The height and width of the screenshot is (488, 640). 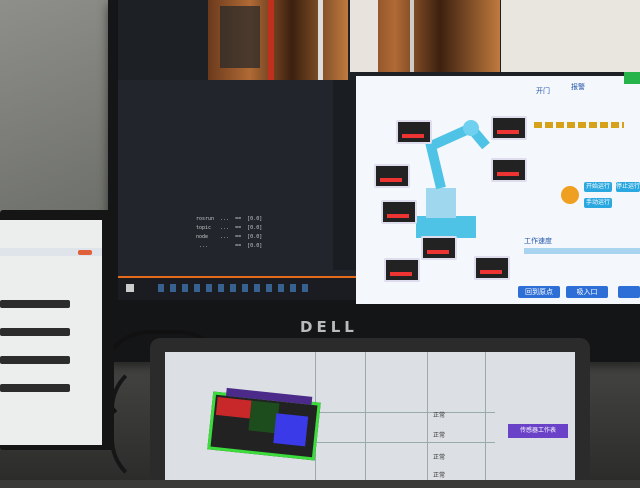 I want to click on video-pane-right, so click(x=425, y=36).